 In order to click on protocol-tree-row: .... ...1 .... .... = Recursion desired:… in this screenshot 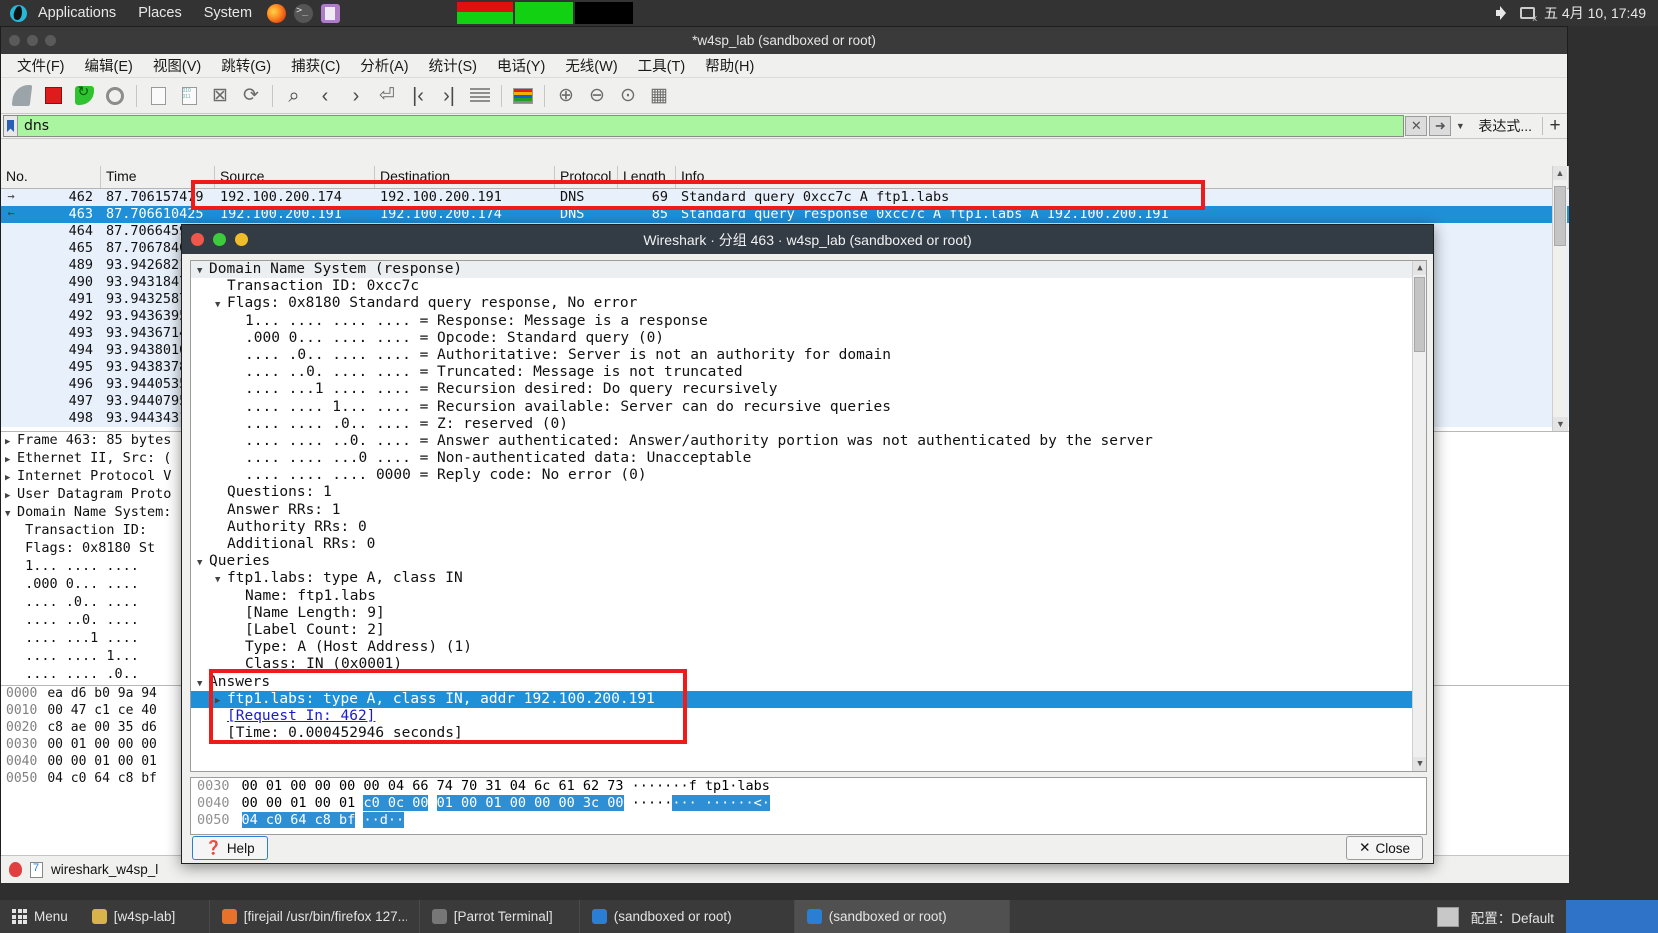, I will do `click(808, 389)`.